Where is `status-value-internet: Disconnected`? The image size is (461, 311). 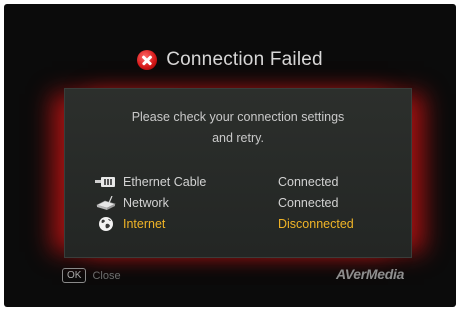
status-value-internet: Disconnected is located at coordinates (316, 223).